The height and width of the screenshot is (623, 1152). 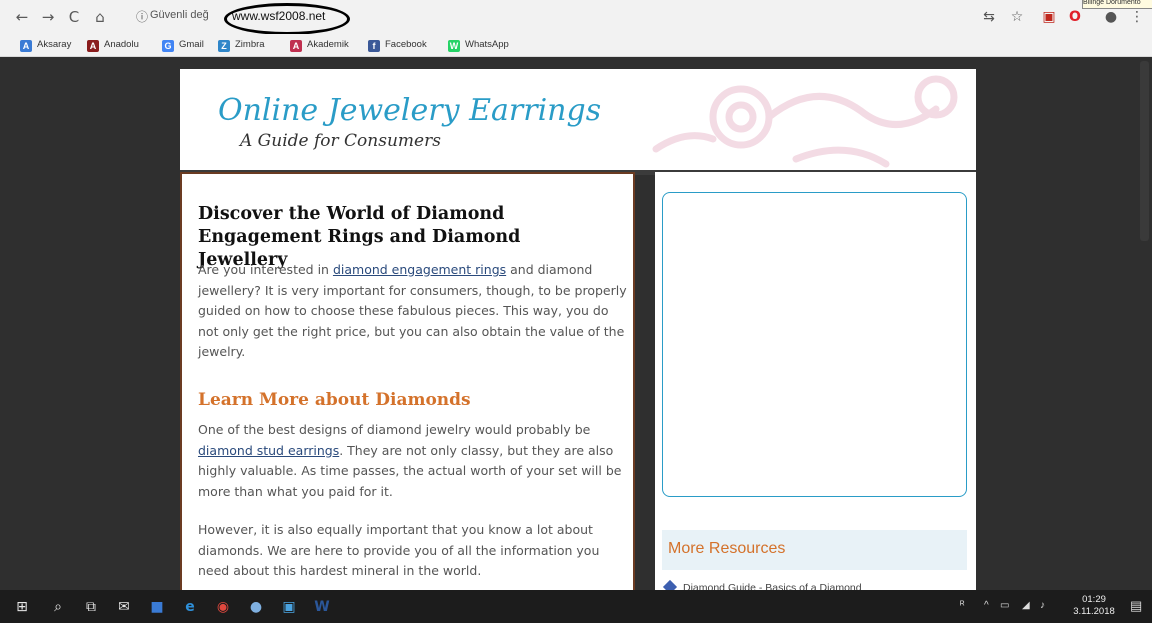 I want to click on wifi-icon: ◢, so click(x=1026, y=605).